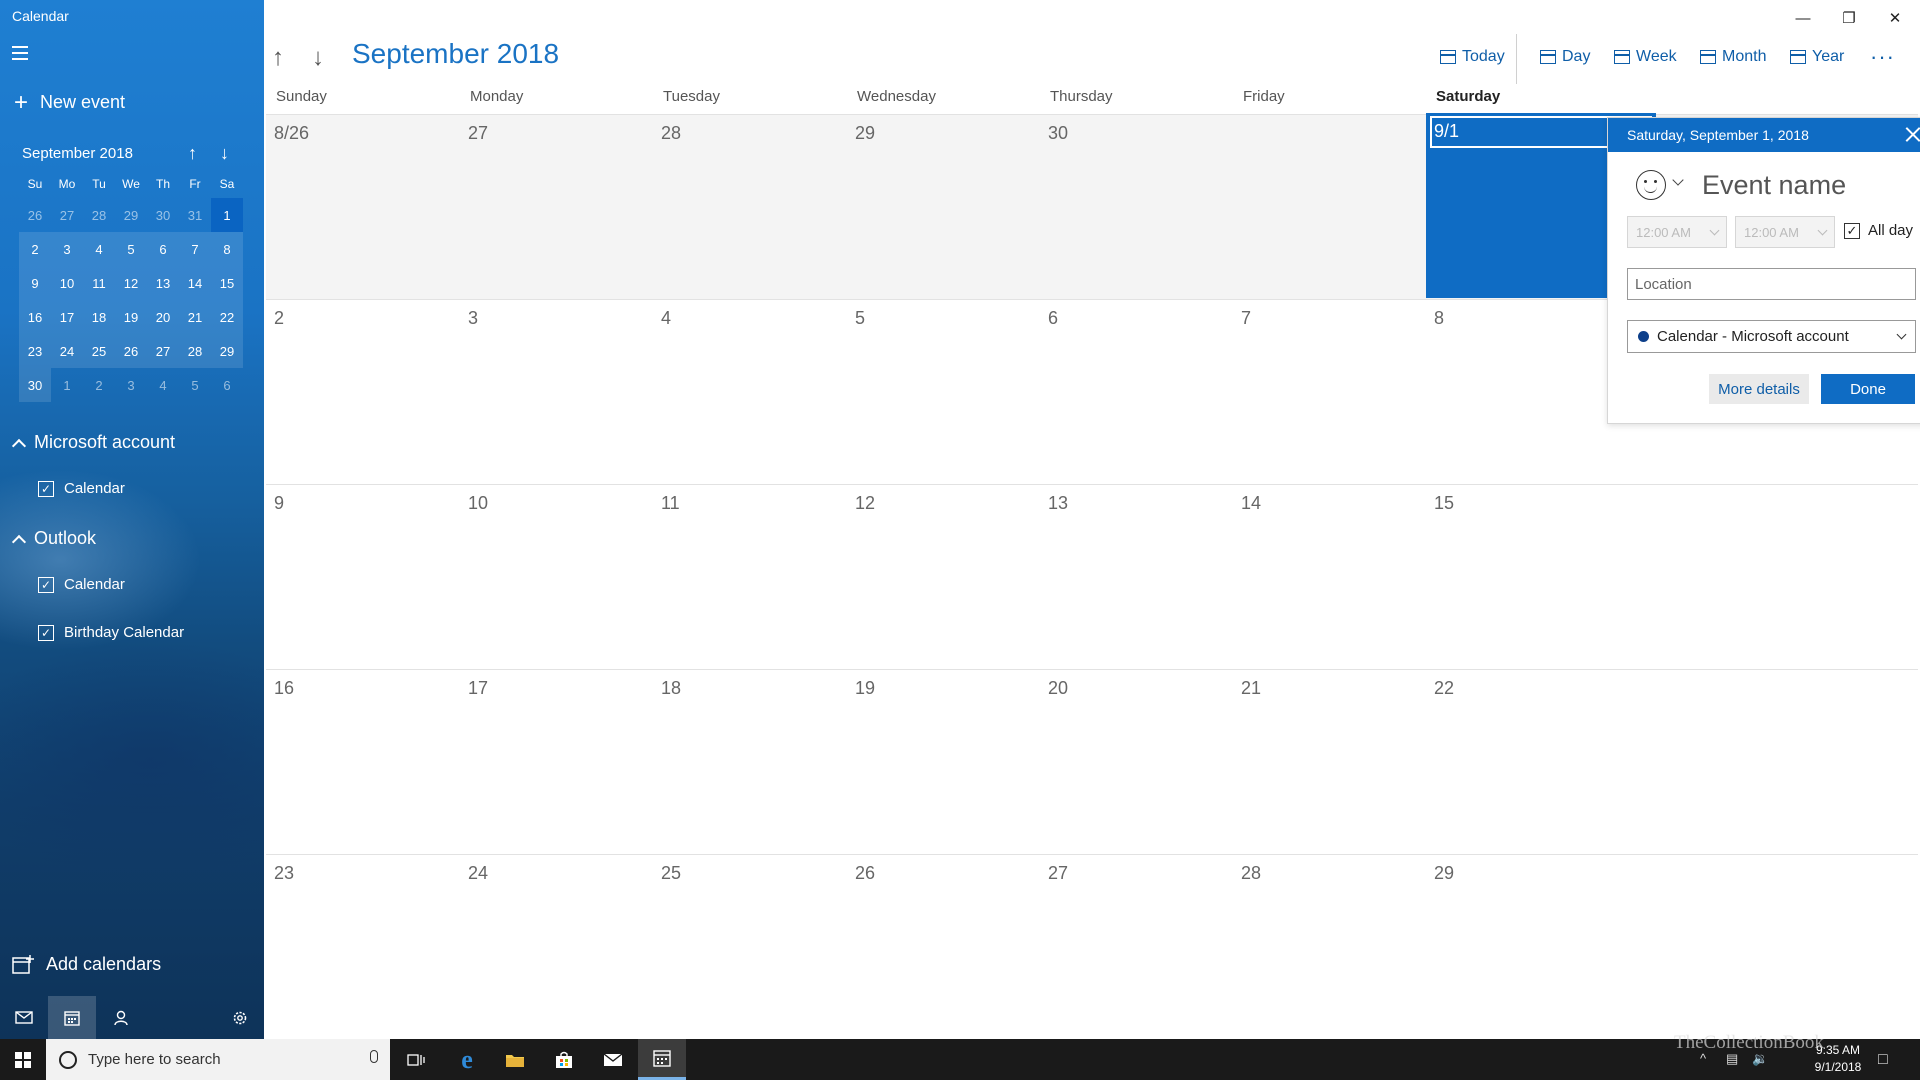 The width and height of the screenshot is (1920, 1080). Describe the element at coordinates (1895, 18) in the screenshot. I see `close-window-icon: ✕` at that location.